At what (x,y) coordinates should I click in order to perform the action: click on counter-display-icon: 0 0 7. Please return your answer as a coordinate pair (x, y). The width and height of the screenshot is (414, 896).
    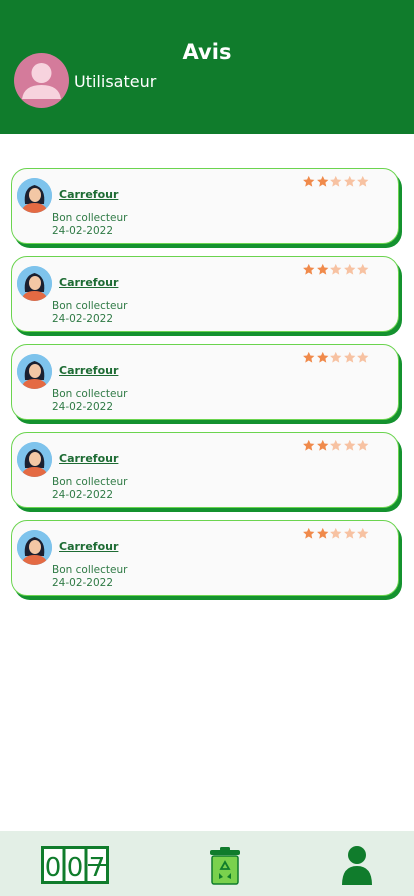
    Looking at the image, I should click on (75, 865).